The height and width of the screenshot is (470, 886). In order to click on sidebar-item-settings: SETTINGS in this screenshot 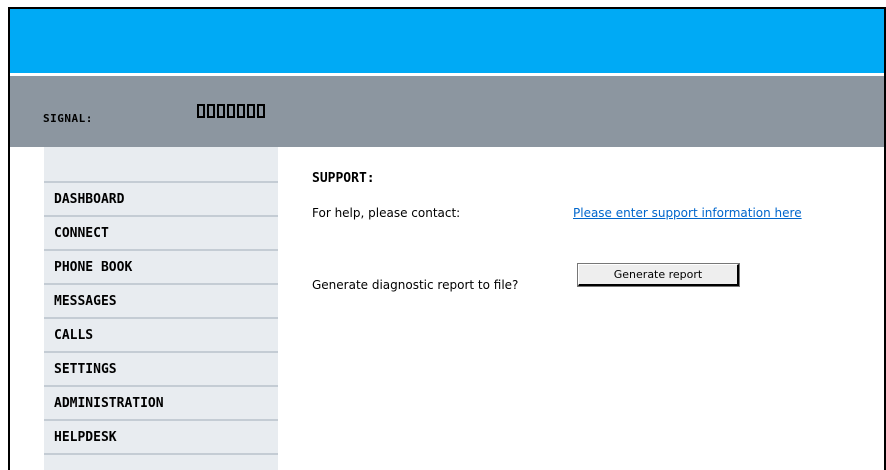, I will do `click(161, 370)`.